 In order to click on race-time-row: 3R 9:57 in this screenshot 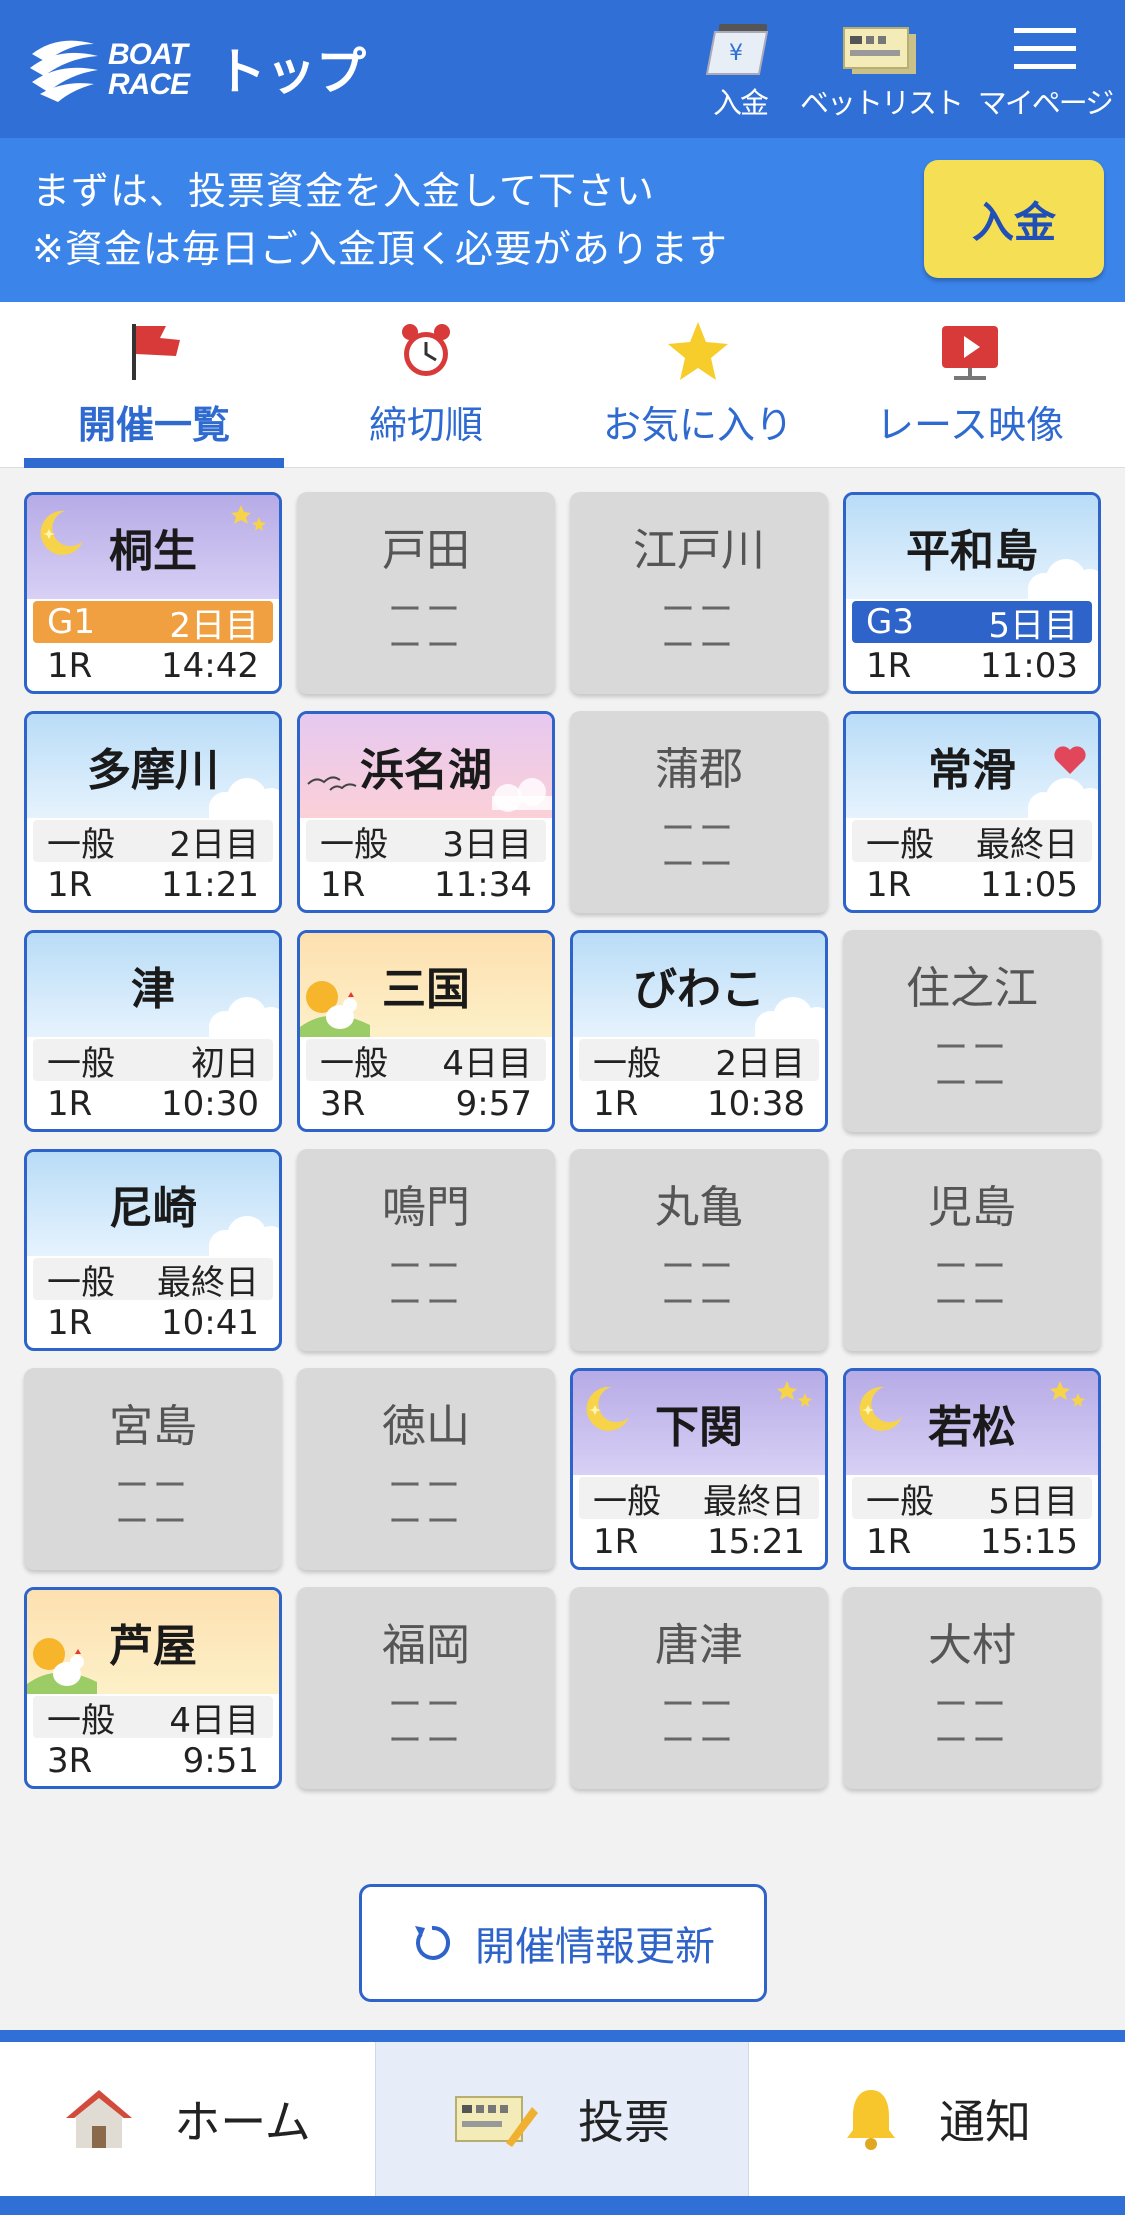, I will do `click(426, 1104)`.